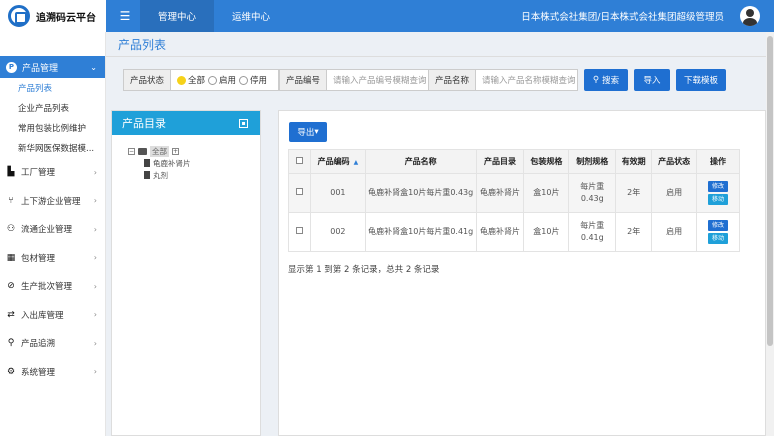 Image resolution: width=774 pixels, height=436 pixels. Describe the element at coordinates (38, 258) in the screenshot. I see `sidebar-item-label: 包材管理` at that location.